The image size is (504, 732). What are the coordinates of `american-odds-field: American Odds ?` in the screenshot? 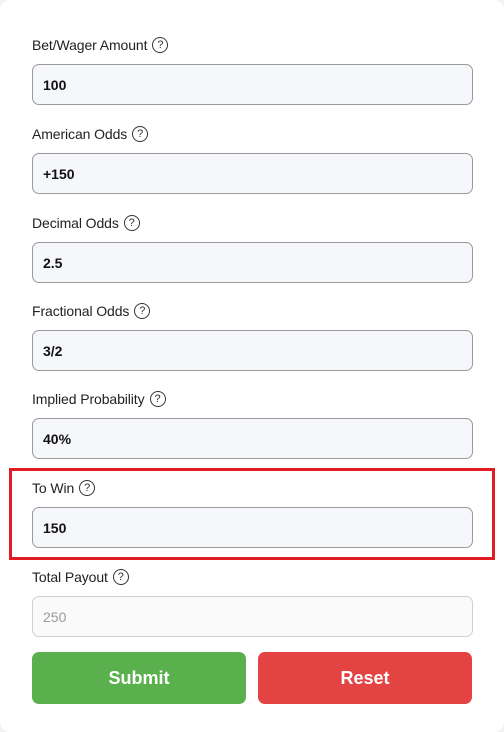 It's located at (252, 158).